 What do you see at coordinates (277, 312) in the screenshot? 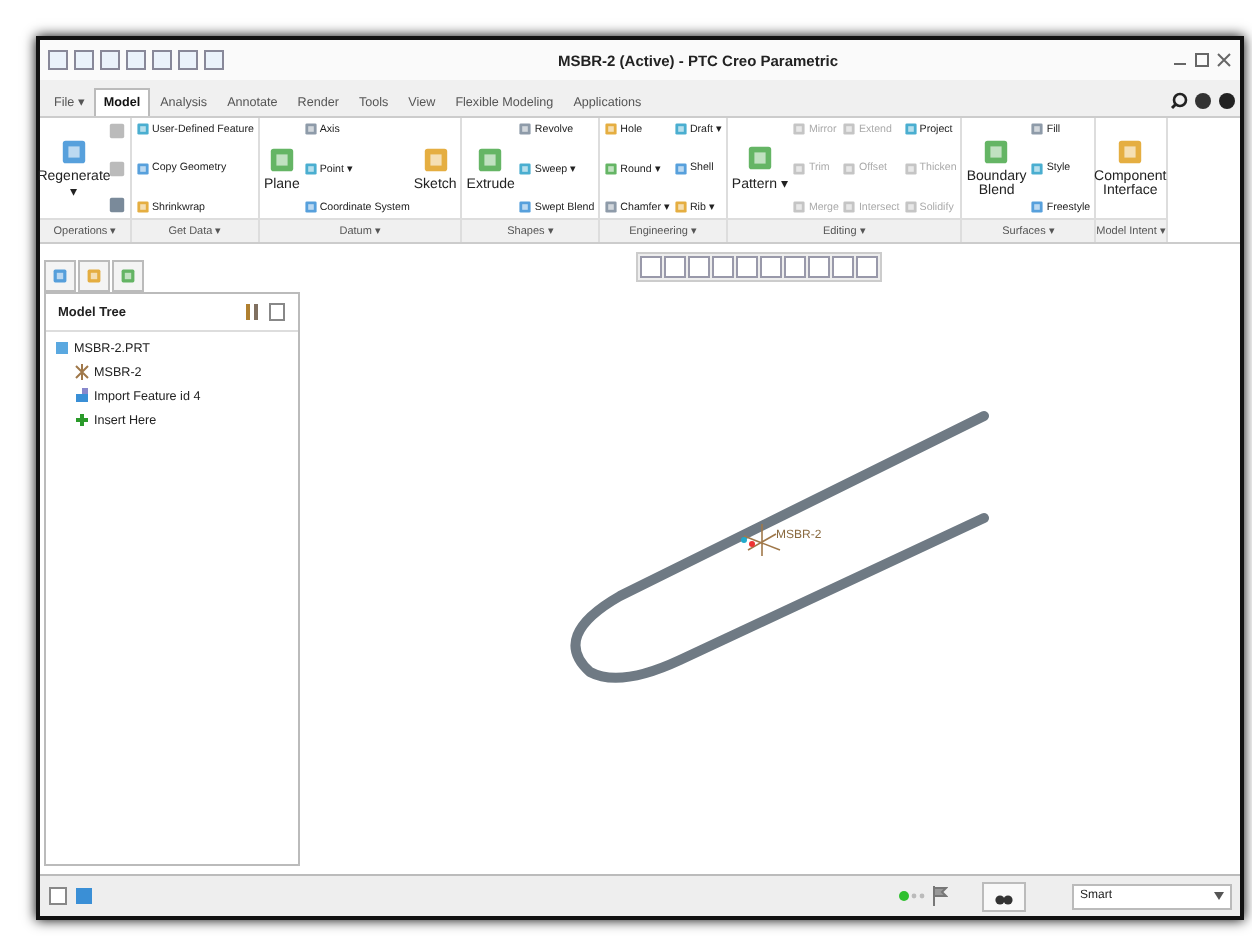
I see `document-icon` at bounding box center [277, 312].